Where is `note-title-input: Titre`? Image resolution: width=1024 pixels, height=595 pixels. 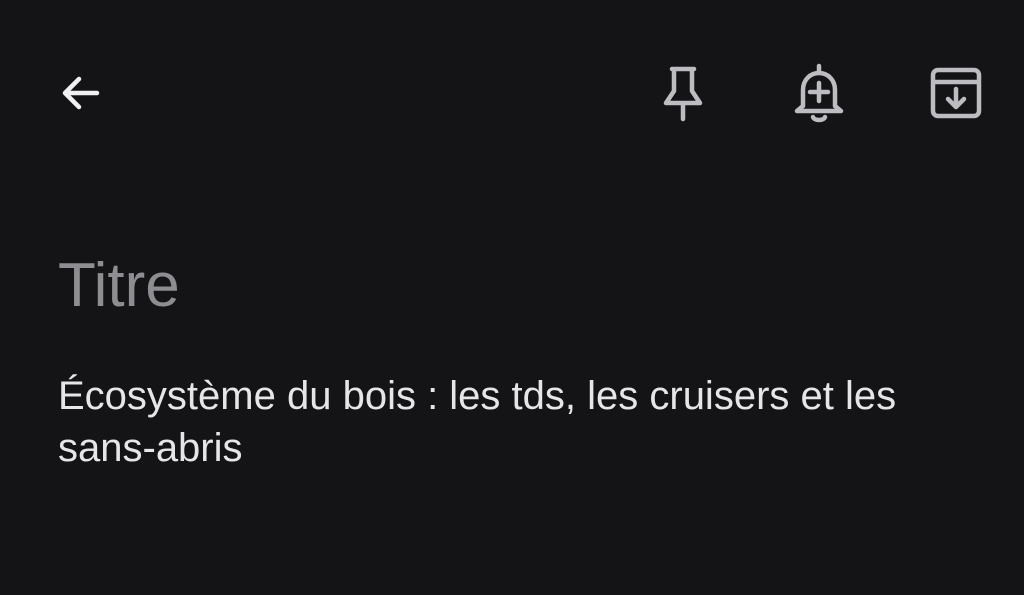 note-title-input: Titre is located at coordinates (119, 286).